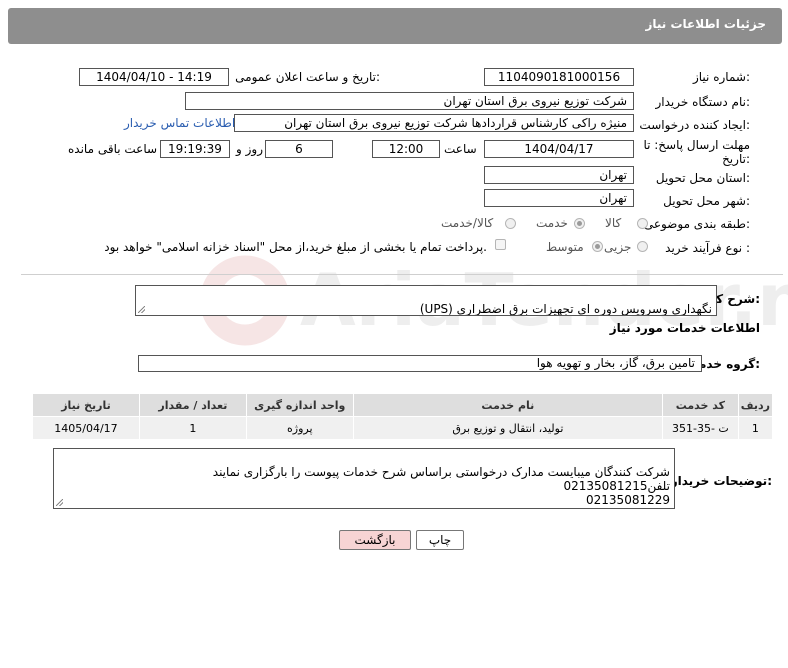 This screenshot has width=788, height=668. I want to click on deadline-date-field: 1404/04/17, so click(559, 149).